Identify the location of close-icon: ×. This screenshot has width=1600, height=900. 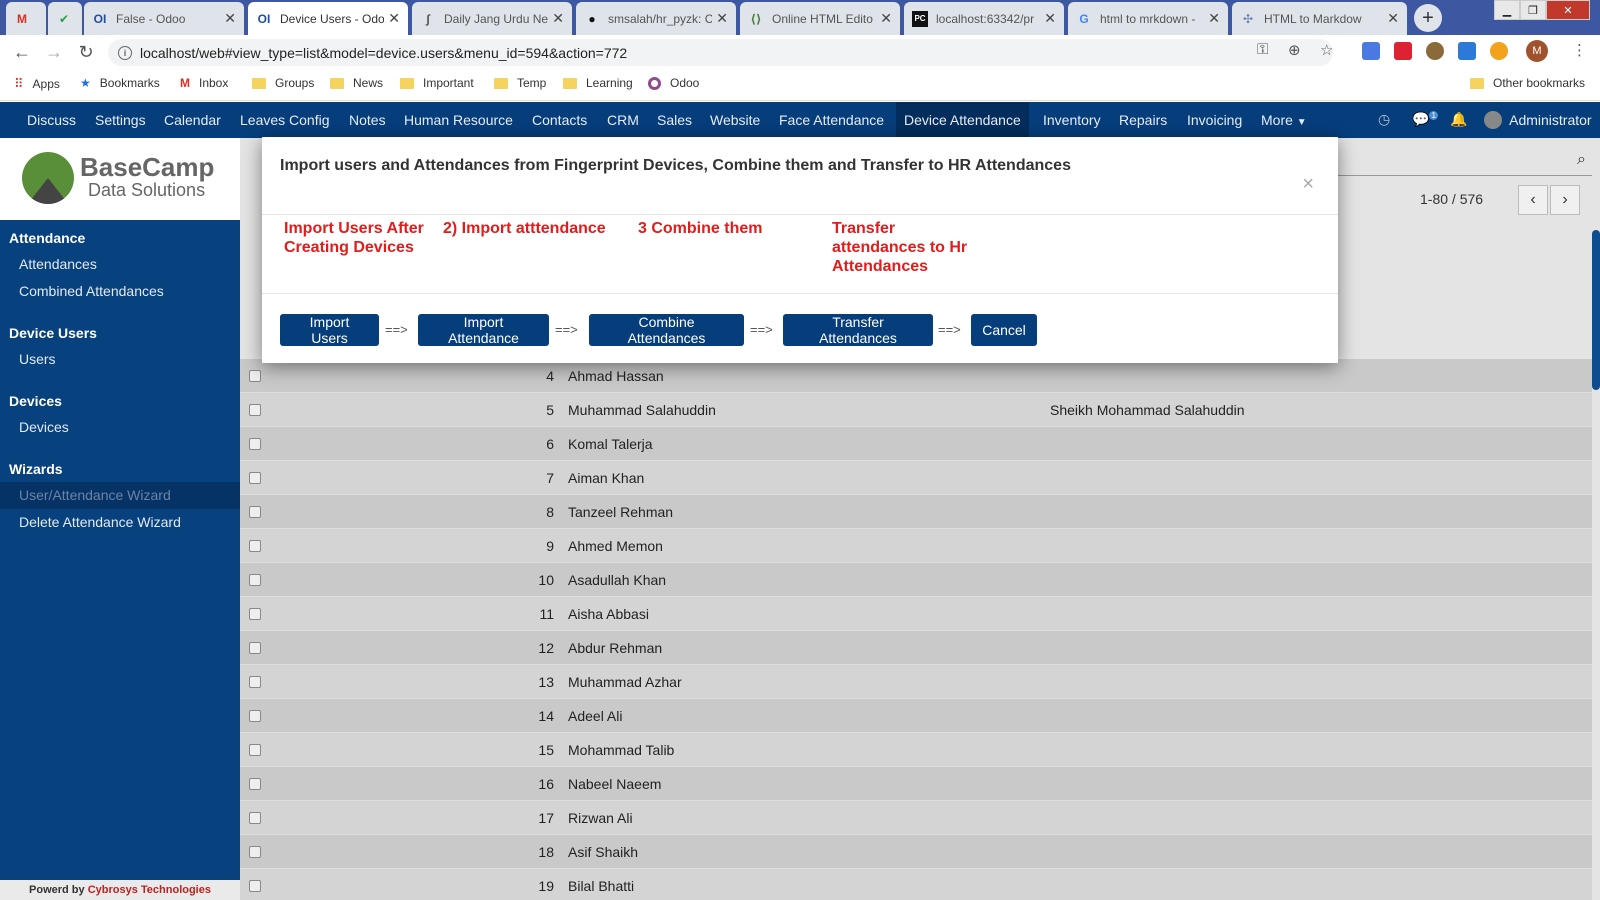
(1308, 184).